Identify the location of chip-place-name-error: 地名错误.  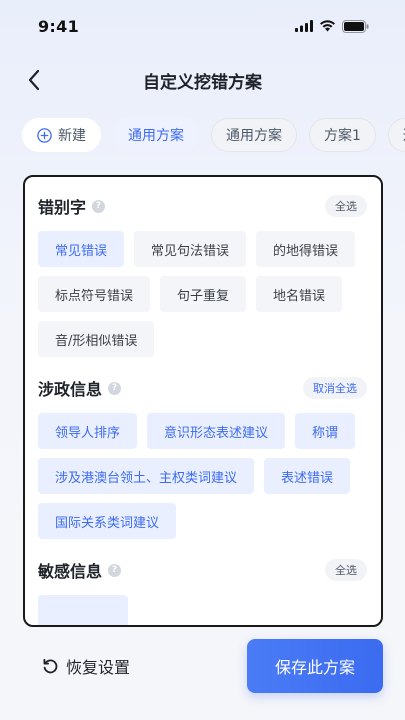
(299, 294).